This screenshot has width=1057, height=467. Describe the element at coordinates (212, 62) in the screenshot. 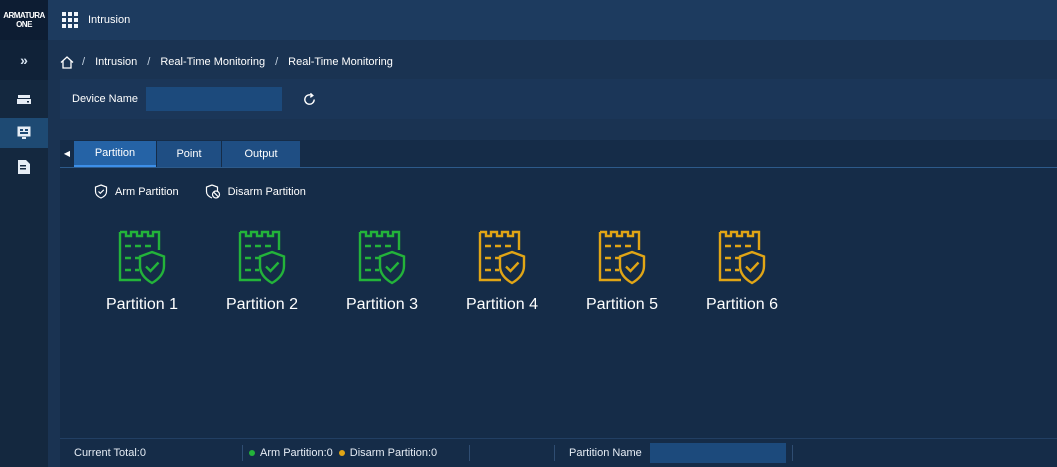

I see `breadcrumb-item-realtime: Real-Time Monitoring` at that location.